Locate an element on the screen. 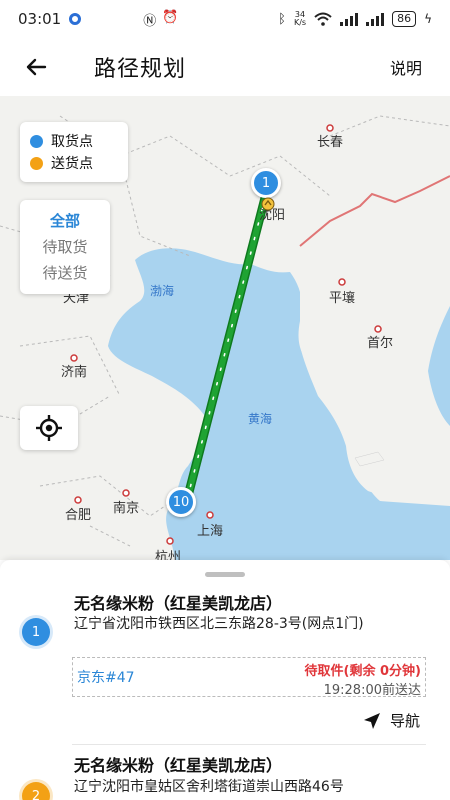 This screenshot has height=800, width=450. navigate-button: 导航 is located at coordinates (391, 720).